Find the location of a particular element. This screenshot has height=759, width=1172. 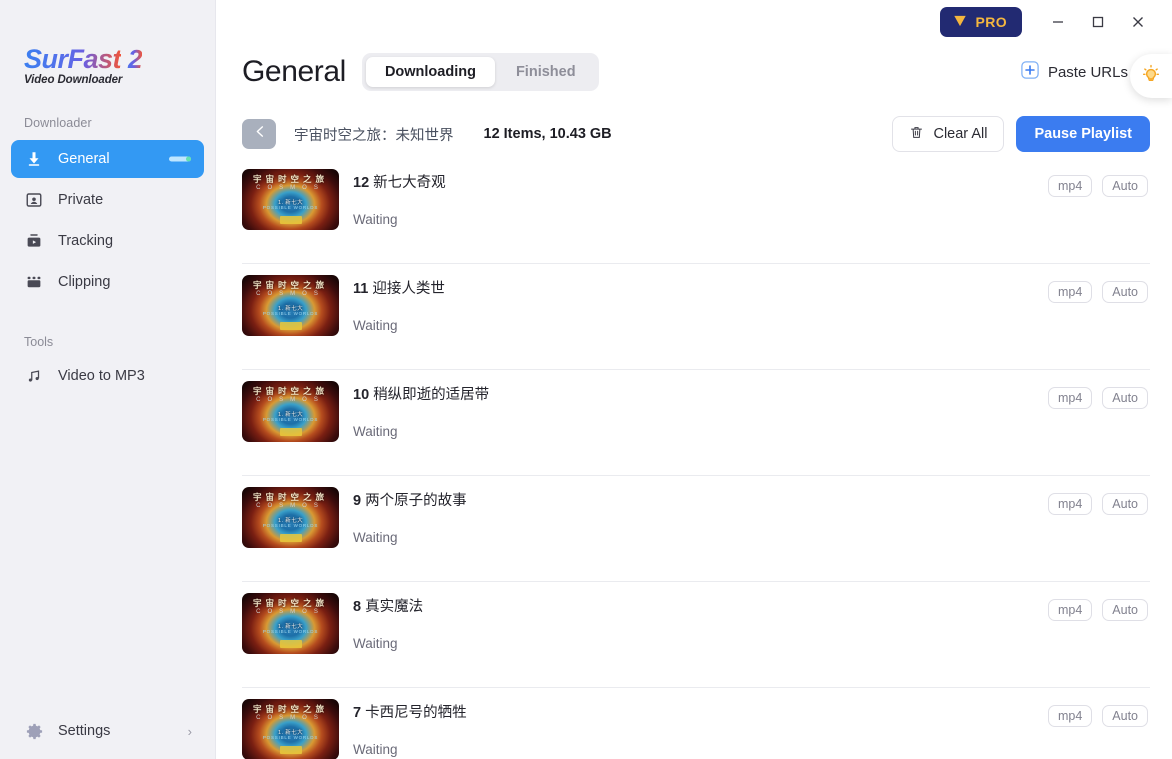

logo-primary-text: SurFast is located at coordinates (73, 59).